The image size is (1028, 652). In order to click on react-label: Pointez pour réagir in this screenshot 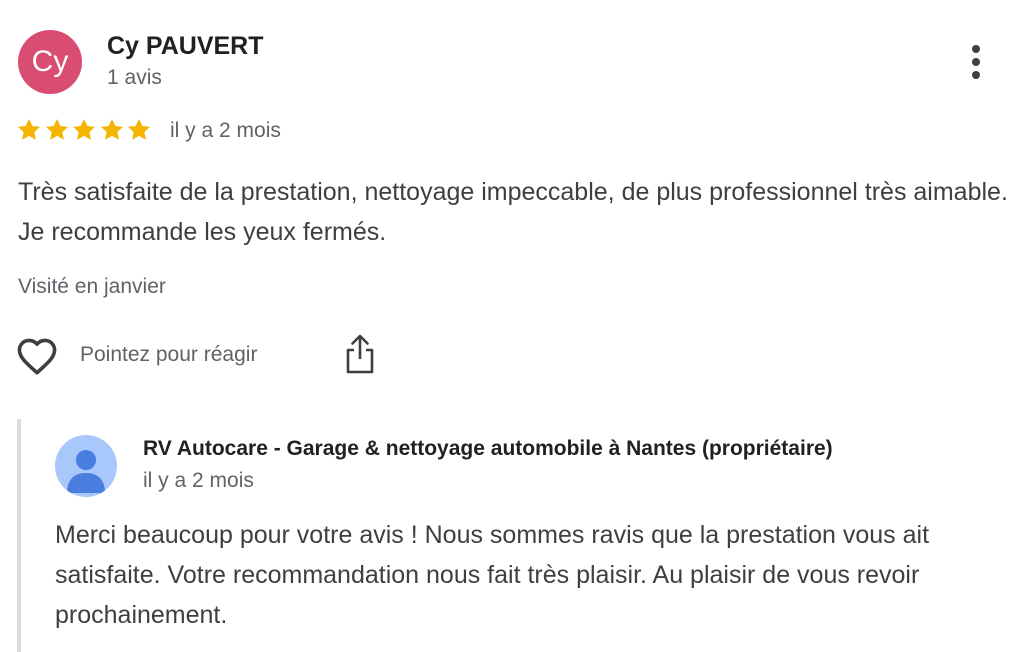, I will do `click(169, 354)`.